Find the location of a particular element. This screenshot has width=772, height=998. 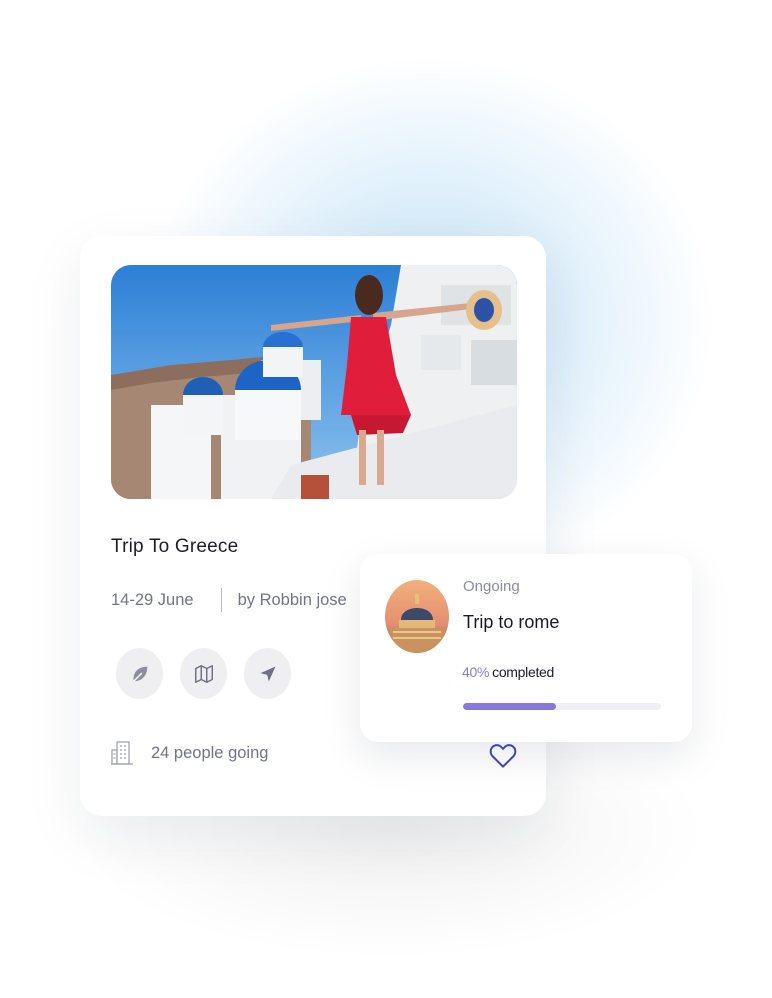

progress-track is located at coordinates (562, 706).